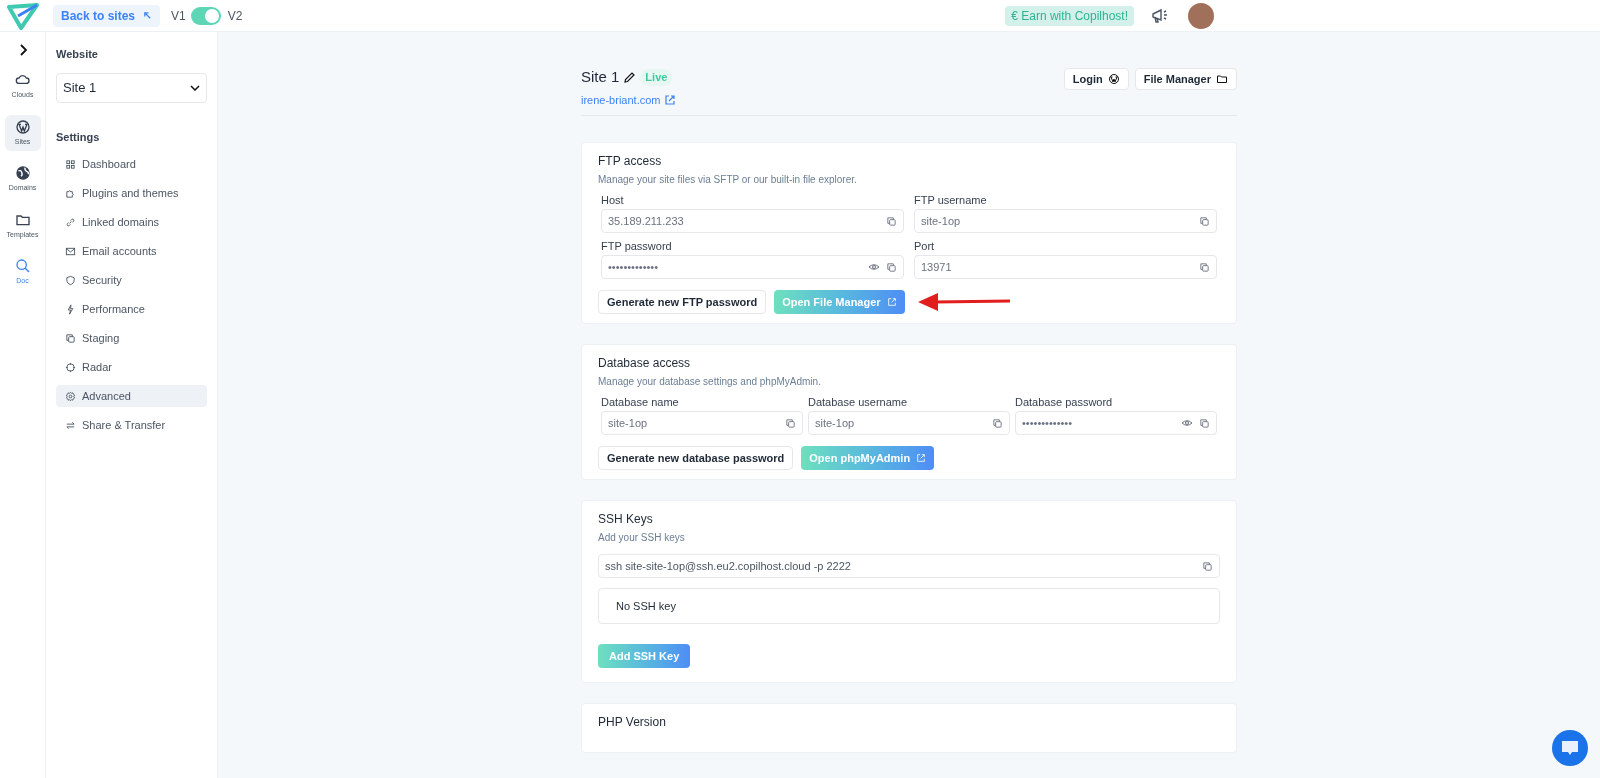 This screenshot has height=778, width=1600. What do you see at coordinates (1185, 79) in the screenshot?
I see `header-button: File Manager` at bounding box center [1185, 79].